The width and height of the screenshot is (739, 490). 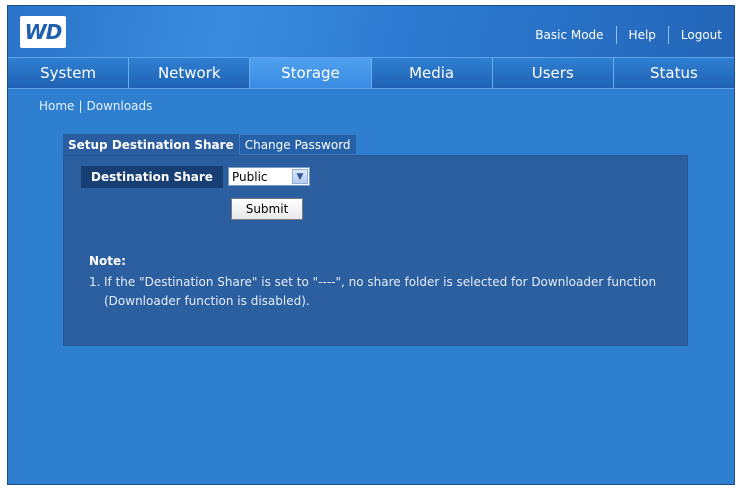 What do you see at coordinates (250, 176) in the screenshot?
I see `destination-share-value: Public` at bounding box center [250, 176].